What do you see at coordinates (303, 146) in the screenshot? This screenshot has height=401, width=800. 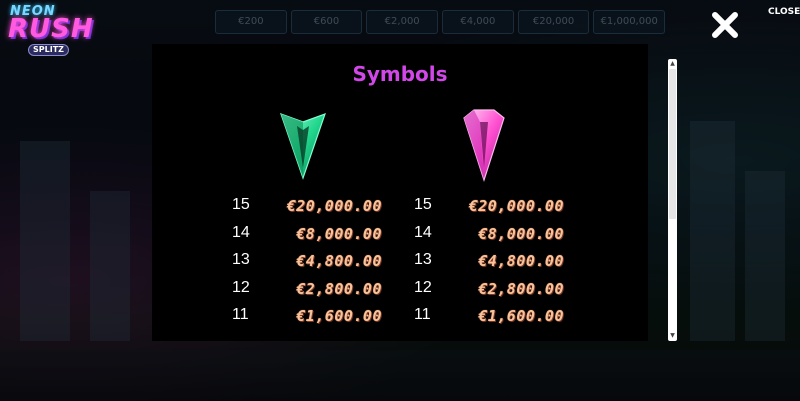 I see `green-crystal-icon` at bounding box center [303, 146].